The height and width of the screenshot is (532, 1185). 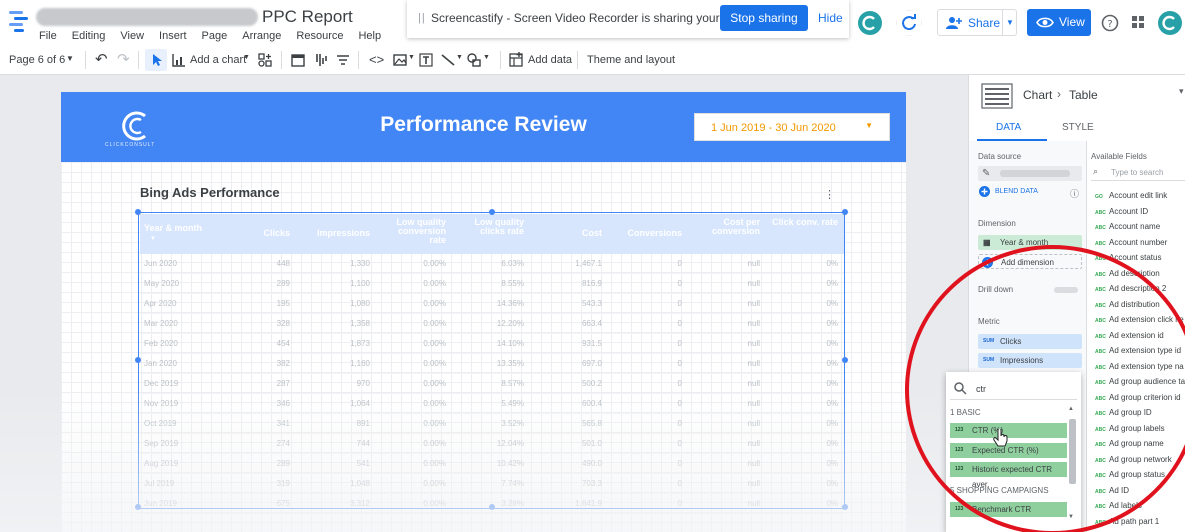 What do you see at coordinates (1130, 288) in the screenshot?
I see `available-field: ABC Ad description 2` at bounding box center [1130, 288].